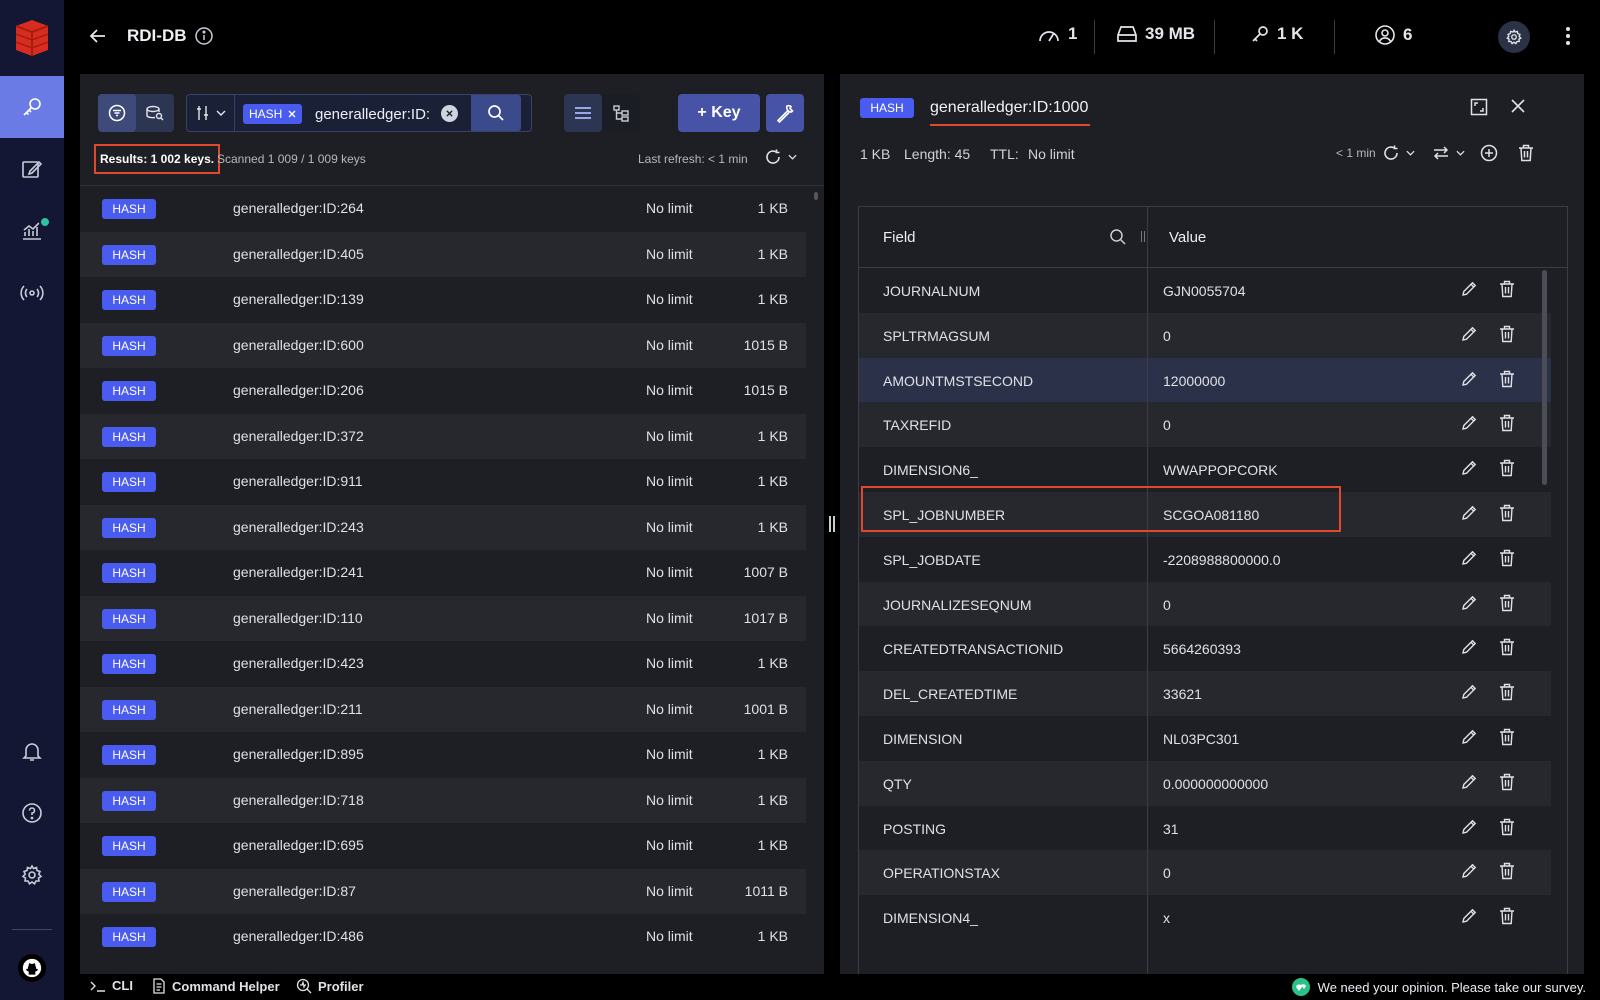  Describe the element at coordinates (443, 846) in the screenshot. I see `key-row: HASH generalledger:ID:695 No limit 1 KB` at that location.